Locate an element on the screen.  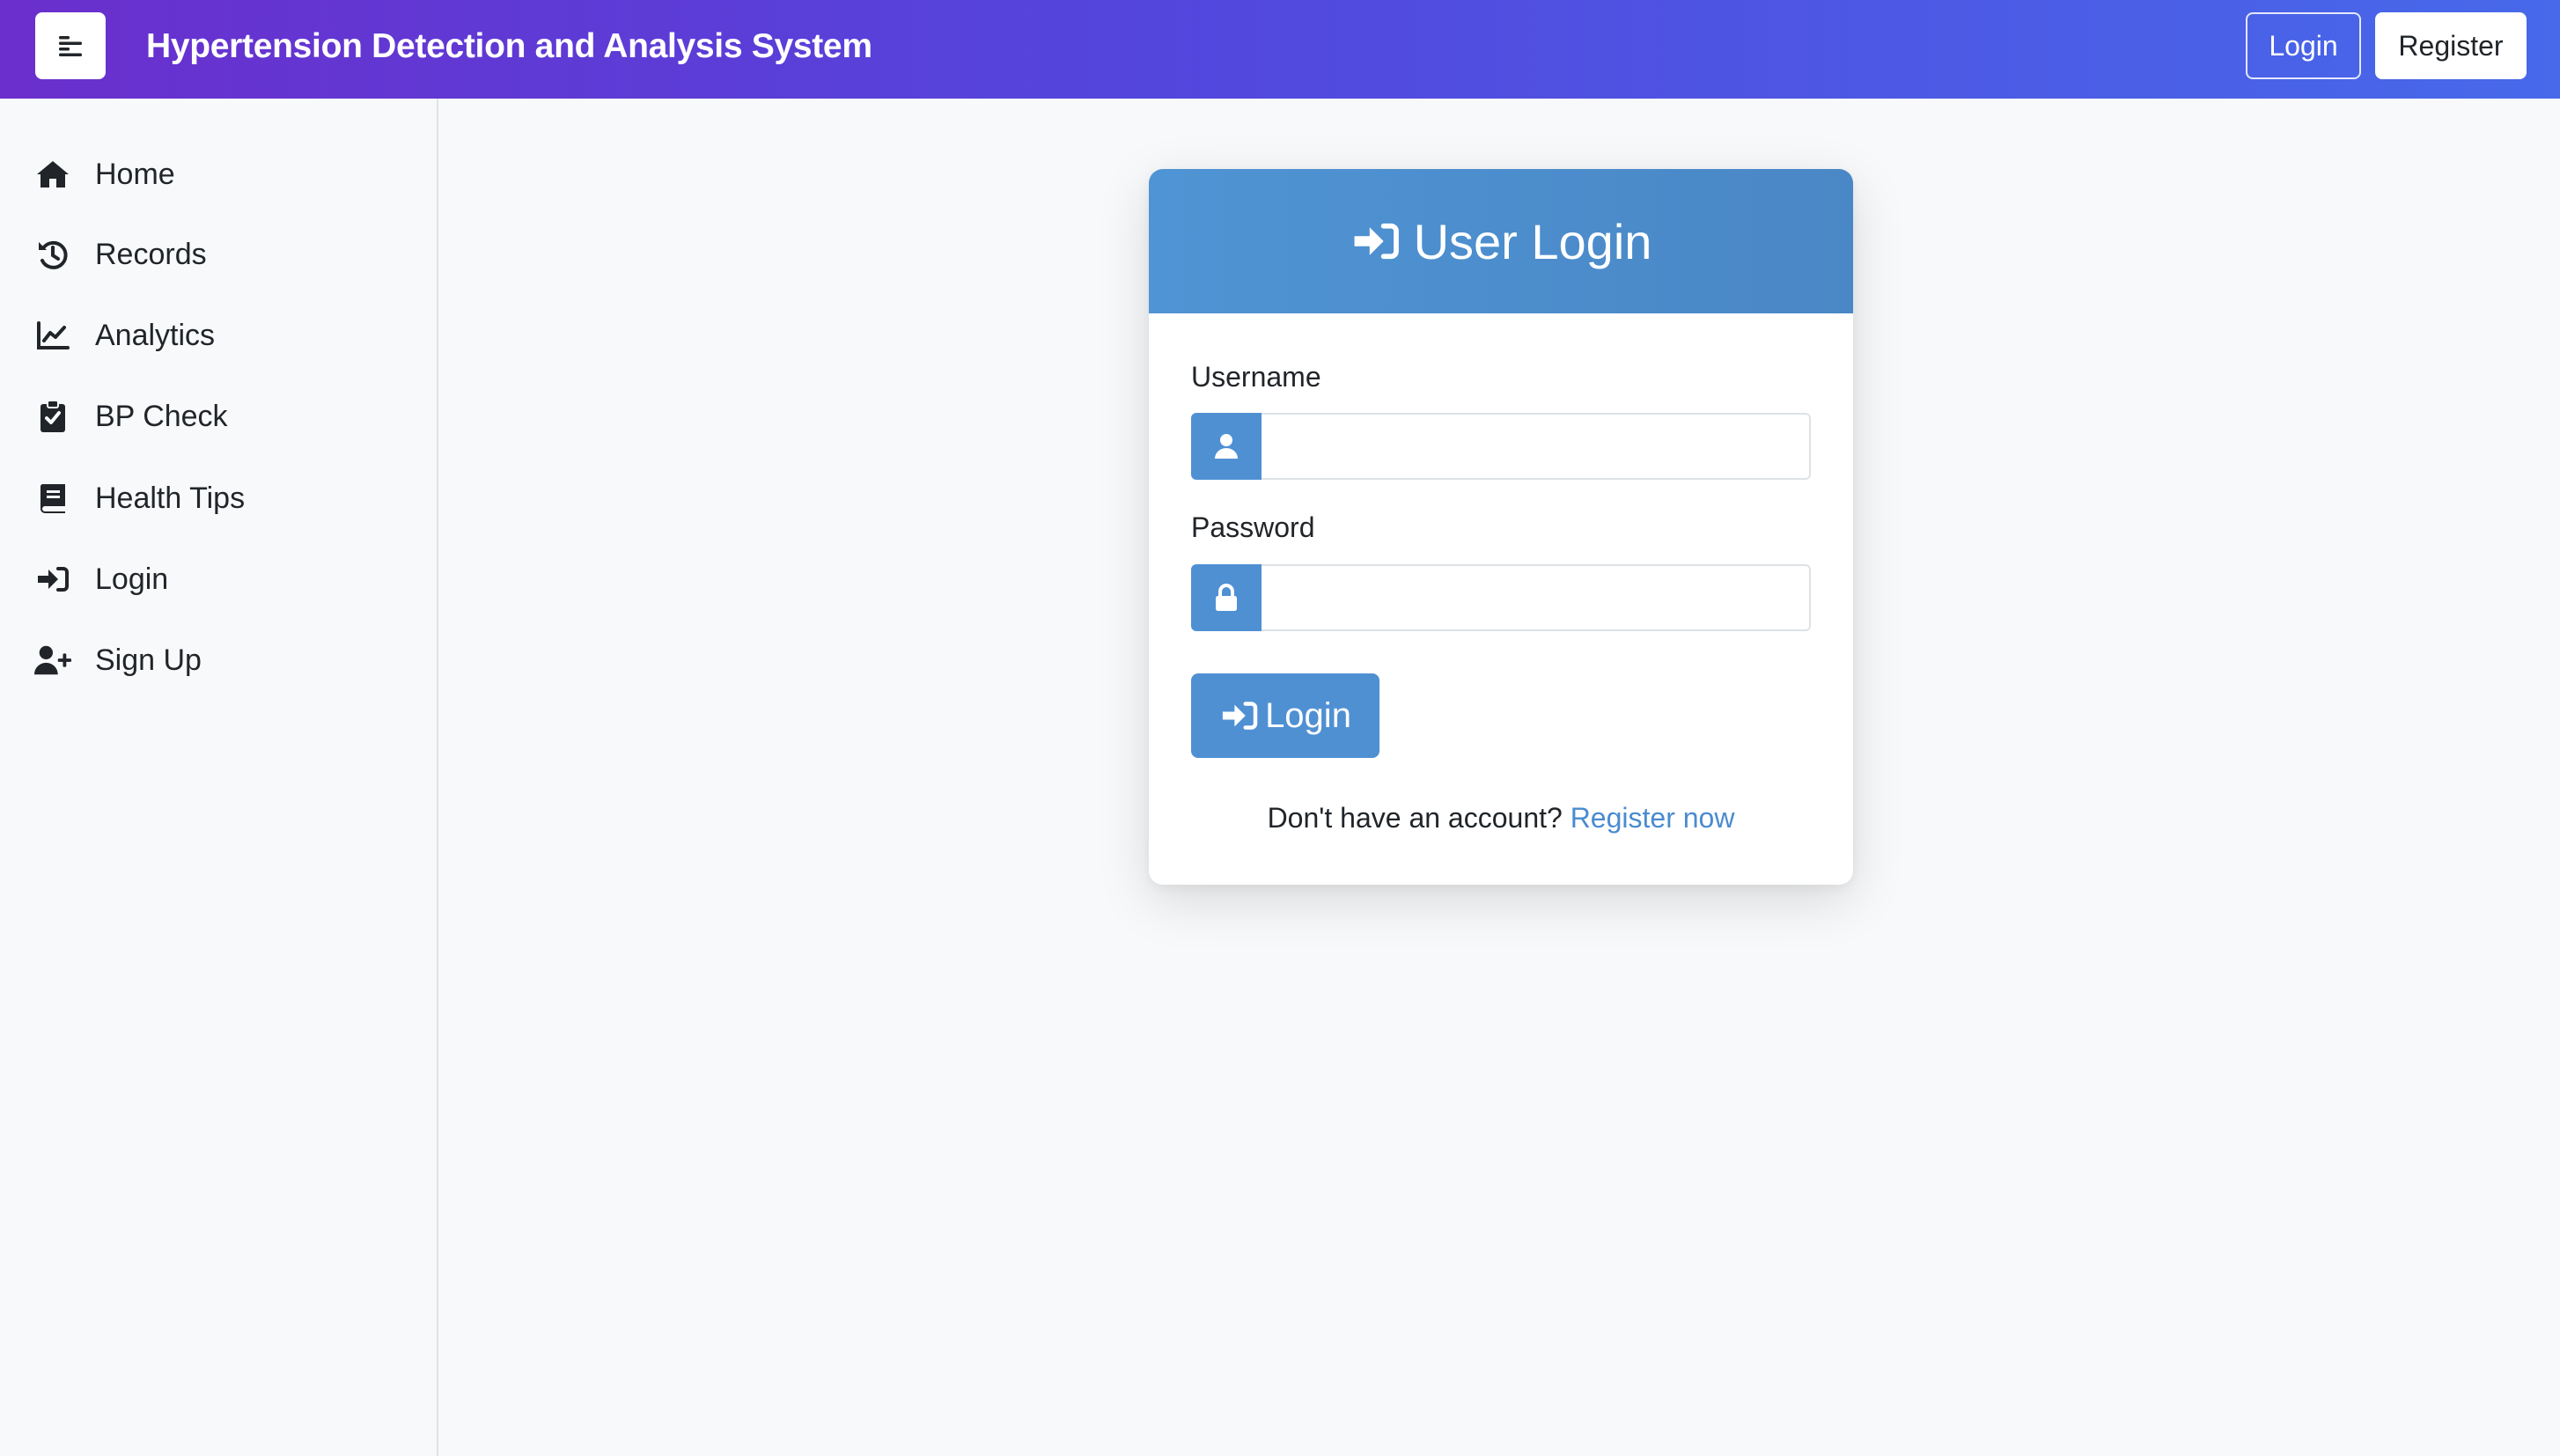
login-submit-button: Login is located at coordinates (1285, 715).